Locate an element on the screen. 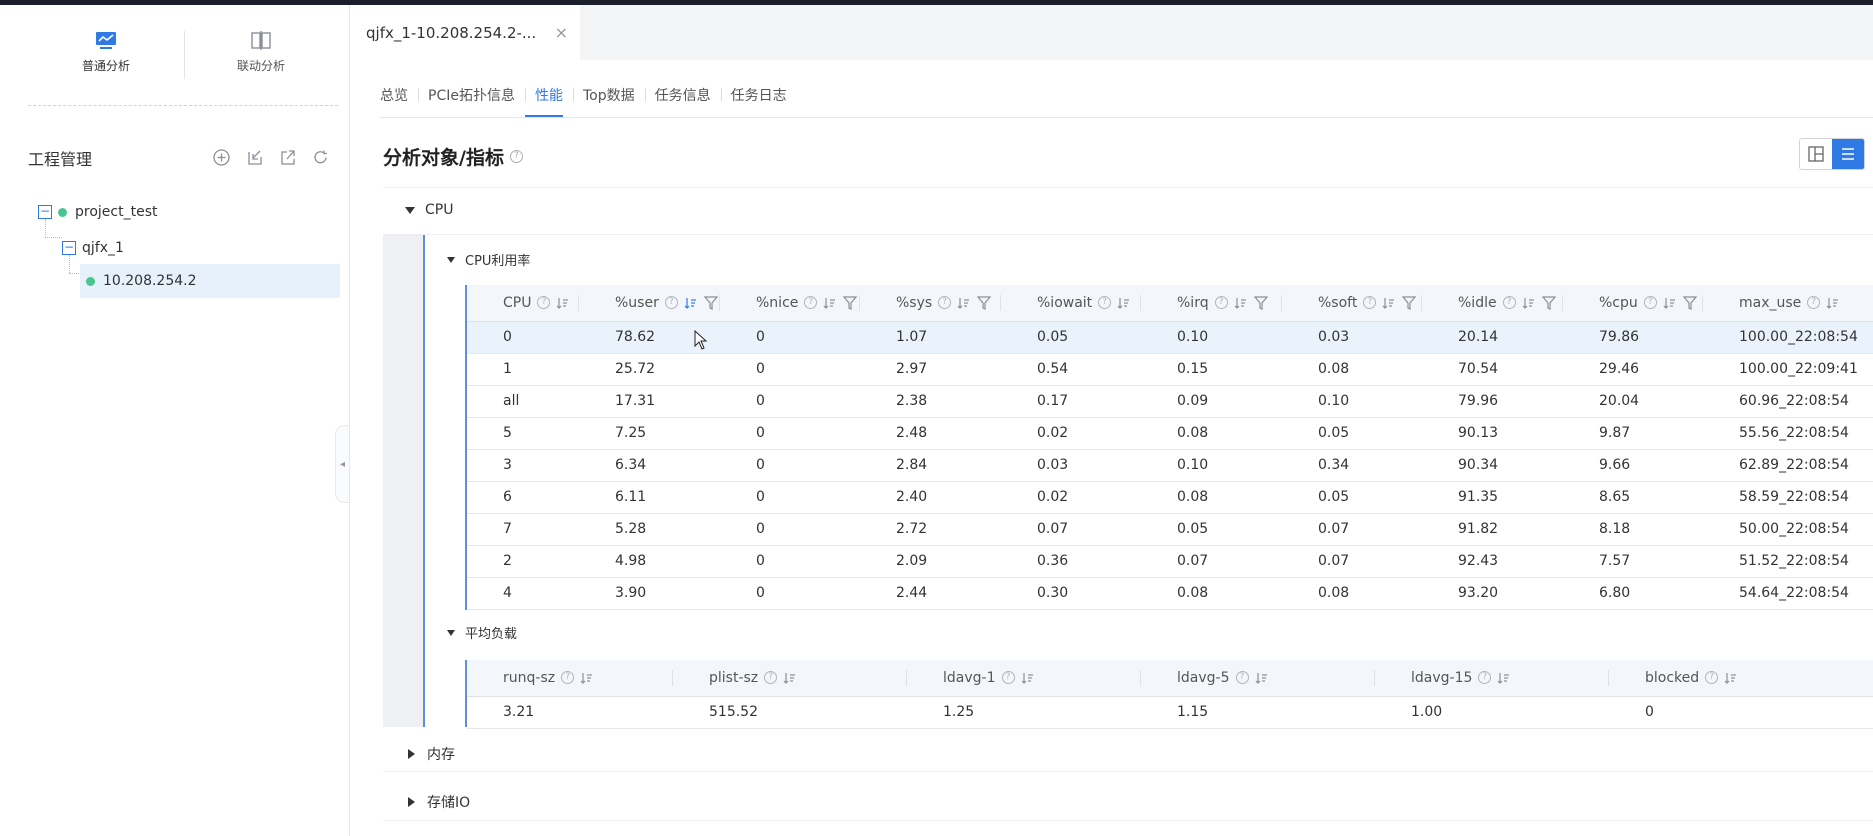 The width and height of the screenshot is (1873, 836). tree-item-node: 10.208.254.2 is located at coordinates (210, 281).